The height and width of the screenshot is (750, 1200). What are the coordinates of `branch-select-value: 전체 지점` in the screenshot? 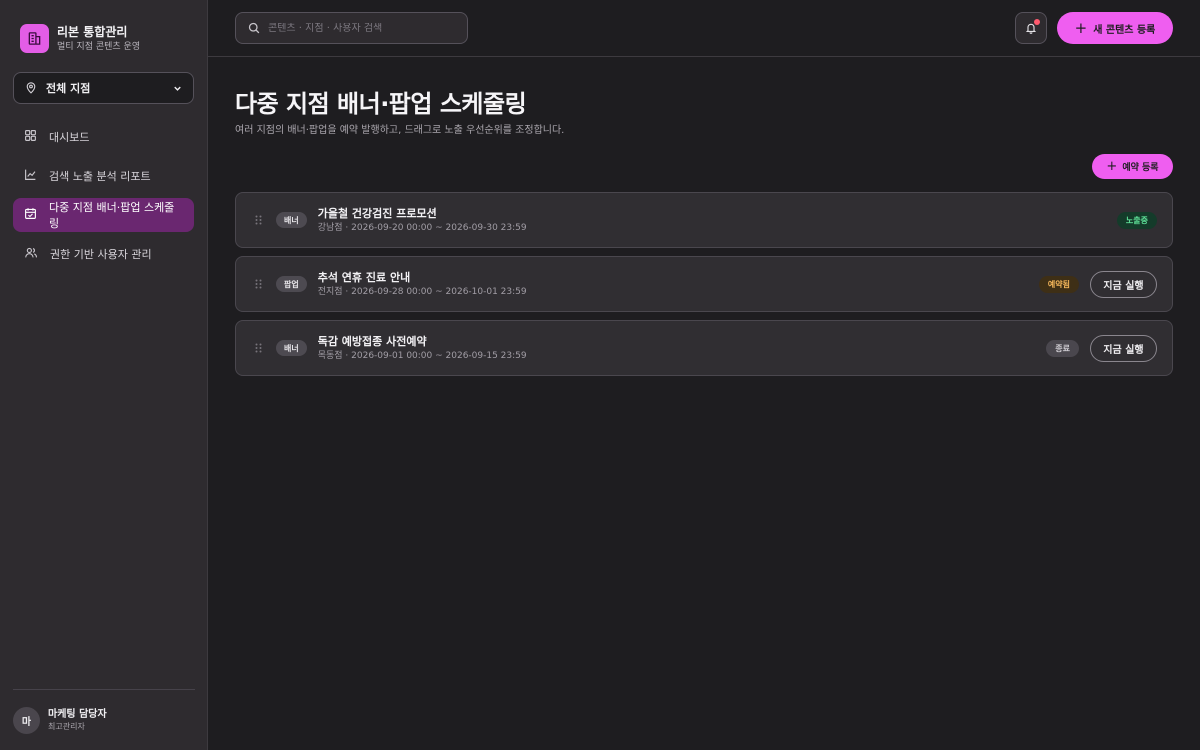 It's located at (68, 88).